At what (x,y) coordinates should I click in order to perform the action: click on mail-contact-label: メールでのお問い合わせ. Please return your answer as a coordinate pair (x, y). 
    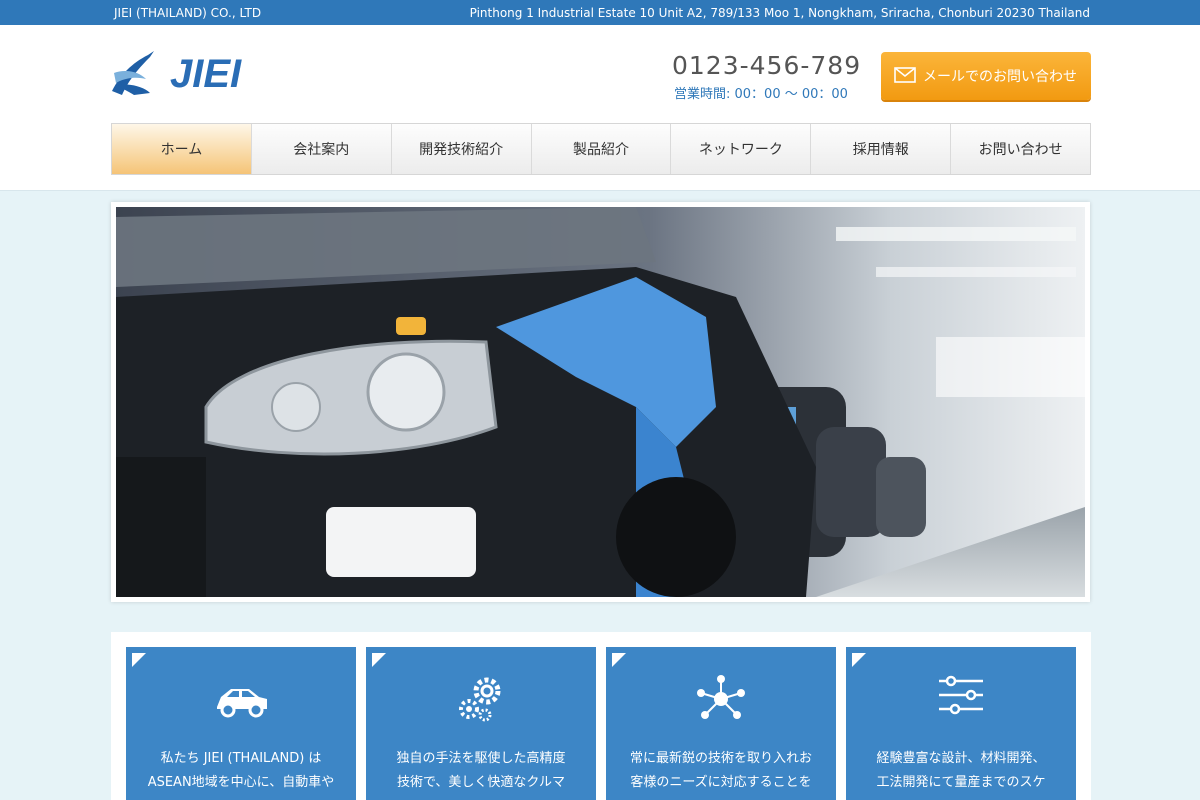
    Looking at the image, I should click on (1000, 77).